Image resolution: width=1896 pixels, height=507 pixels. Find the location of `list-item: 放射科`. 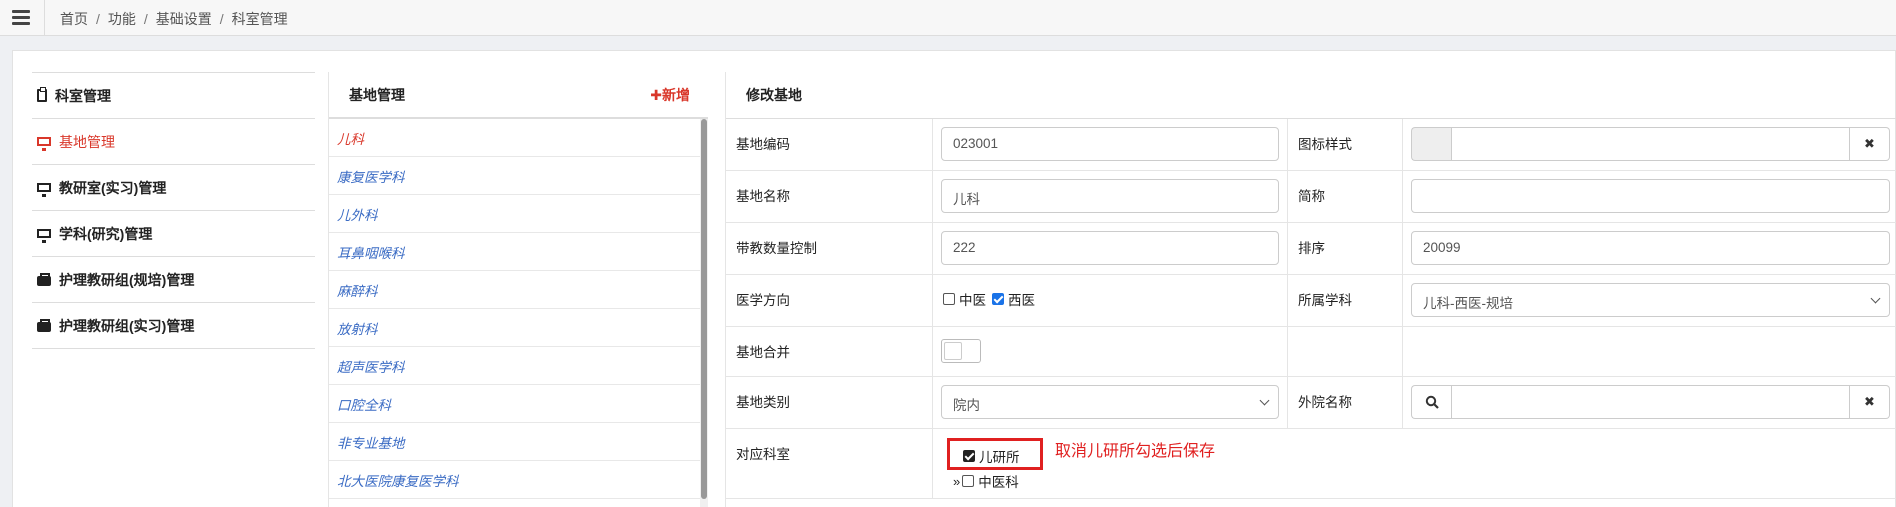

list-item: 放射科 is located at coordinates (515, 328).